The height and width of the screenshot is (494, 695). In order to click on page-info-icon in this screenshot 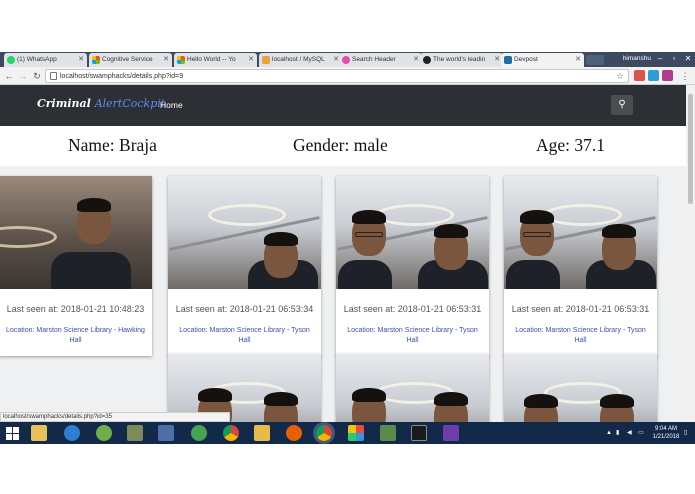, I will do `click(53, 76)`.